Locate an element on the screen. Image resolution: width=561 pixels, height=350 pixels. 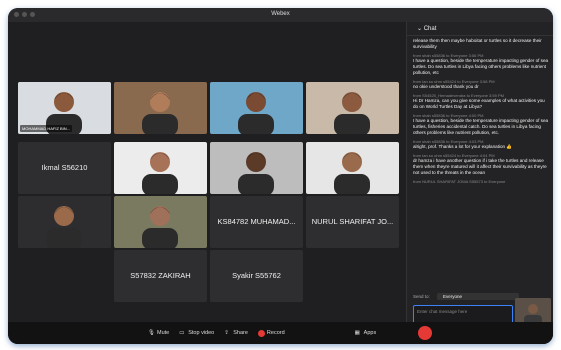
title-bar: Webex is located at coordinates (280, 15).